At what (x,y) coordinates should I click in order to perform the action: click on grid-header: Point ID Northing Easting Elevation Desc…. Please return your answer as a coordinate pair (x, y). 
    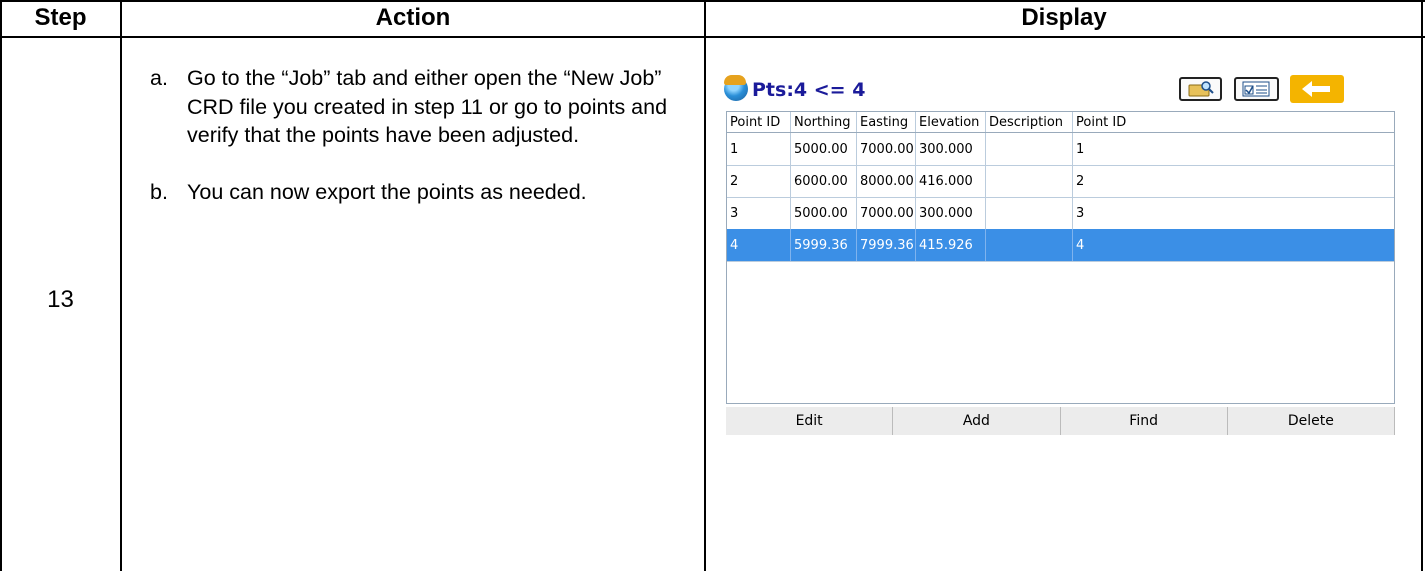
    Looking at the image, I should click on (1060, 122).